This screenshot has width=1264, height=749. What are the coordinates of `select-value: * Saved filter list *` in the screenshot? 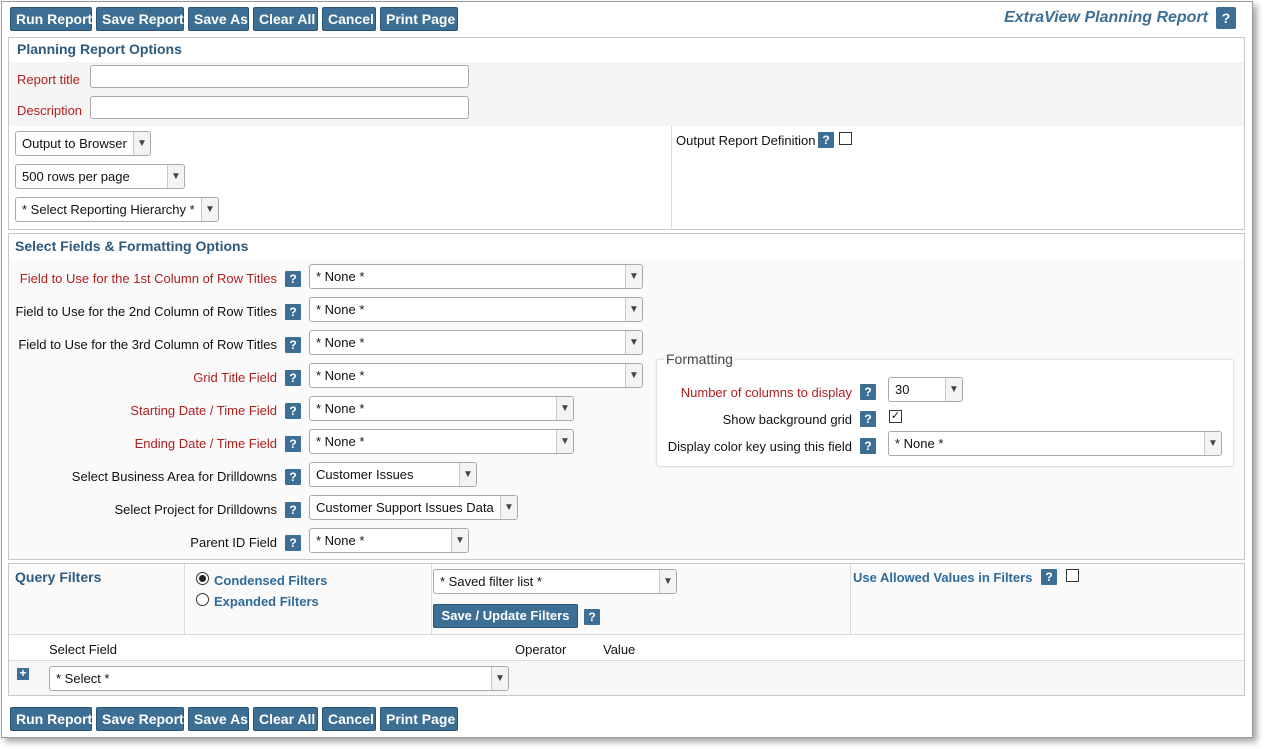 It's located at (491, 581).